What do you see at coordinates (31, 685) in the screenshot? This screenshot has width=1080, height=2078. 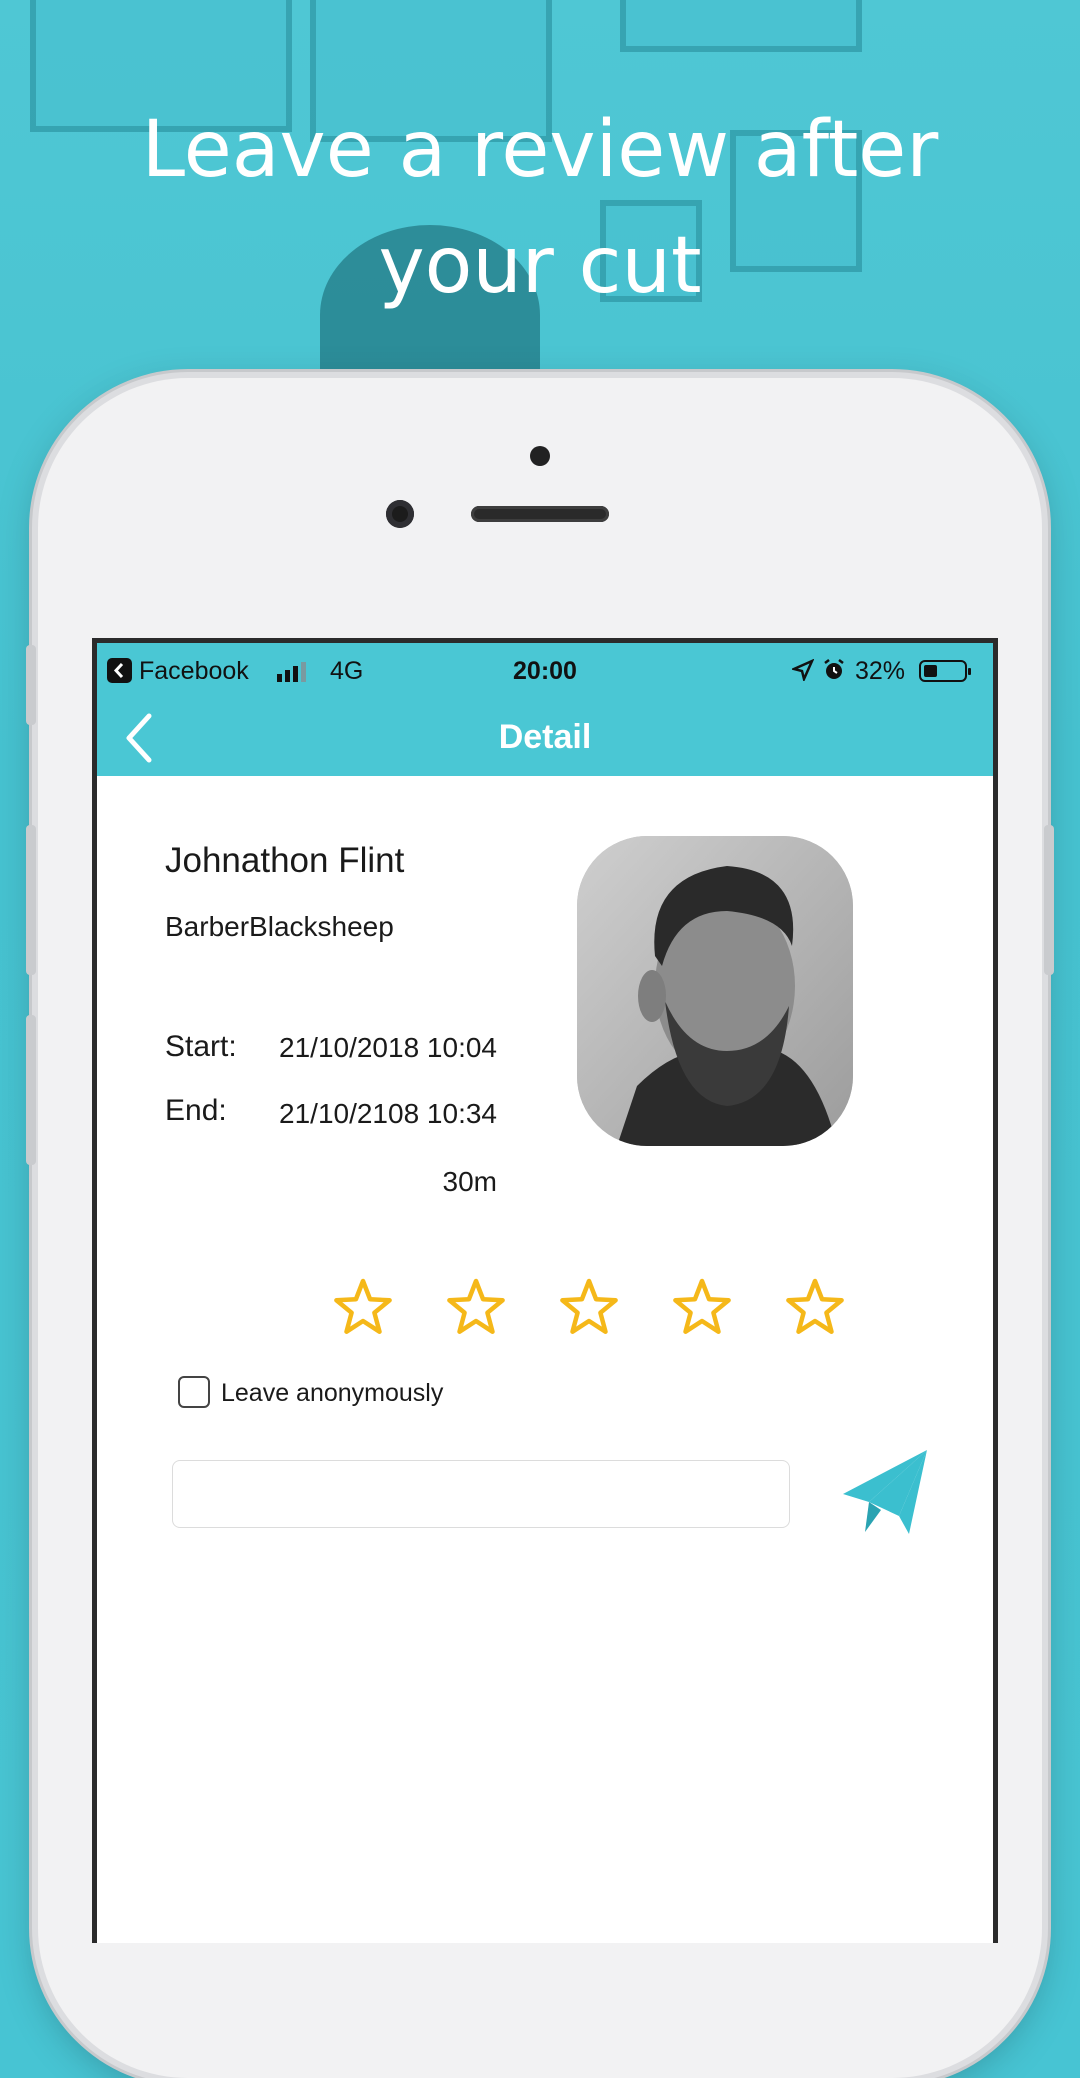 I see `side-button` at bounding box center [31, 685].